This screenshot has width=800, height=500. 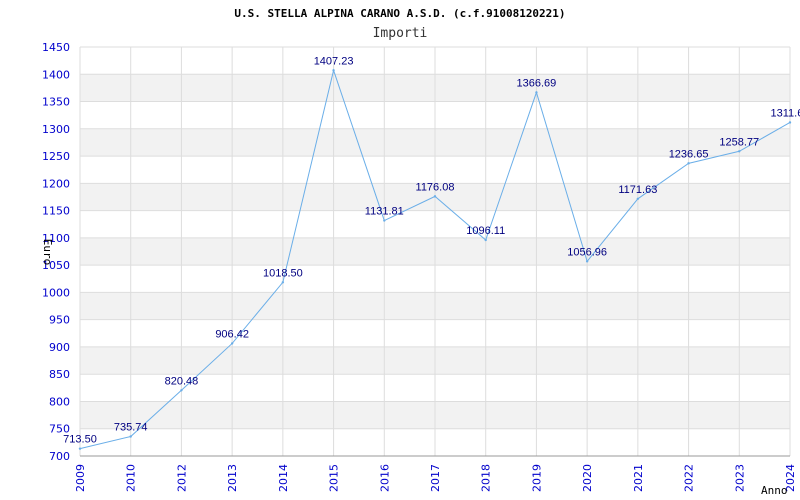 What do you see at coordinates (131, 478) in the screenshot?
I see `x-tick-label: 2010` at bounding box center [131, 478].